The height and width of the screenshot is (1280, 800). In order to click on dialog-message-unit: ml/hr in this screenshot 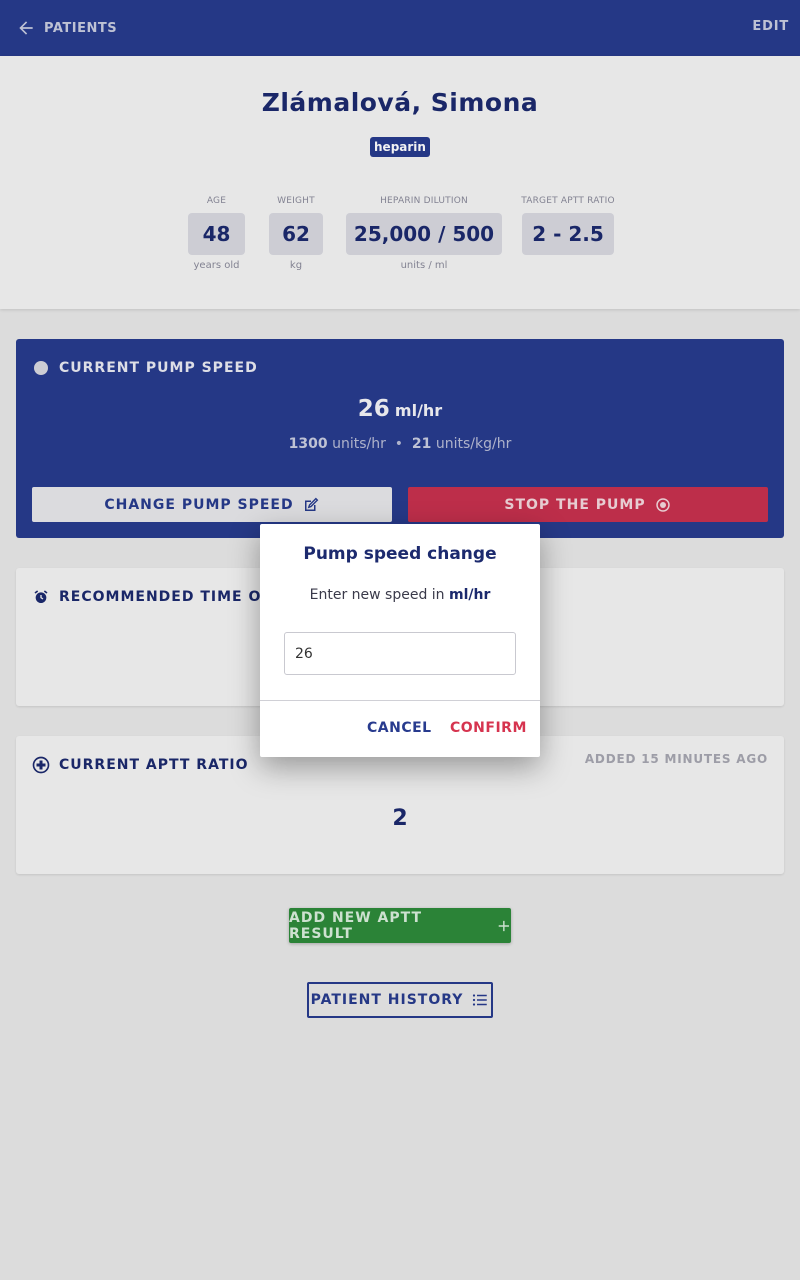, I will do `click(470, 595)`.